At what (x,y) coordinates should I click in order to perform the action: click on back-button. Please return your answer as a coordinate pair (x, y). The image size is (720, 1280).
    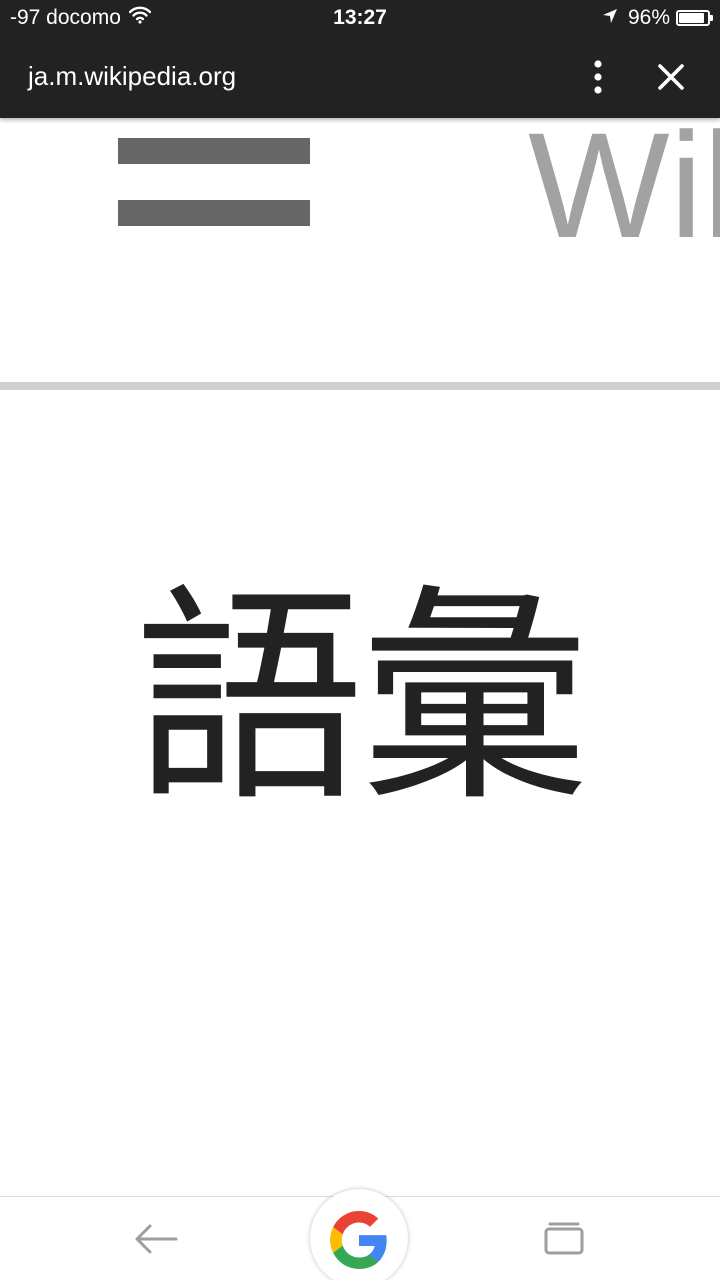
    Looking at the image, I should click on (156, 1239).